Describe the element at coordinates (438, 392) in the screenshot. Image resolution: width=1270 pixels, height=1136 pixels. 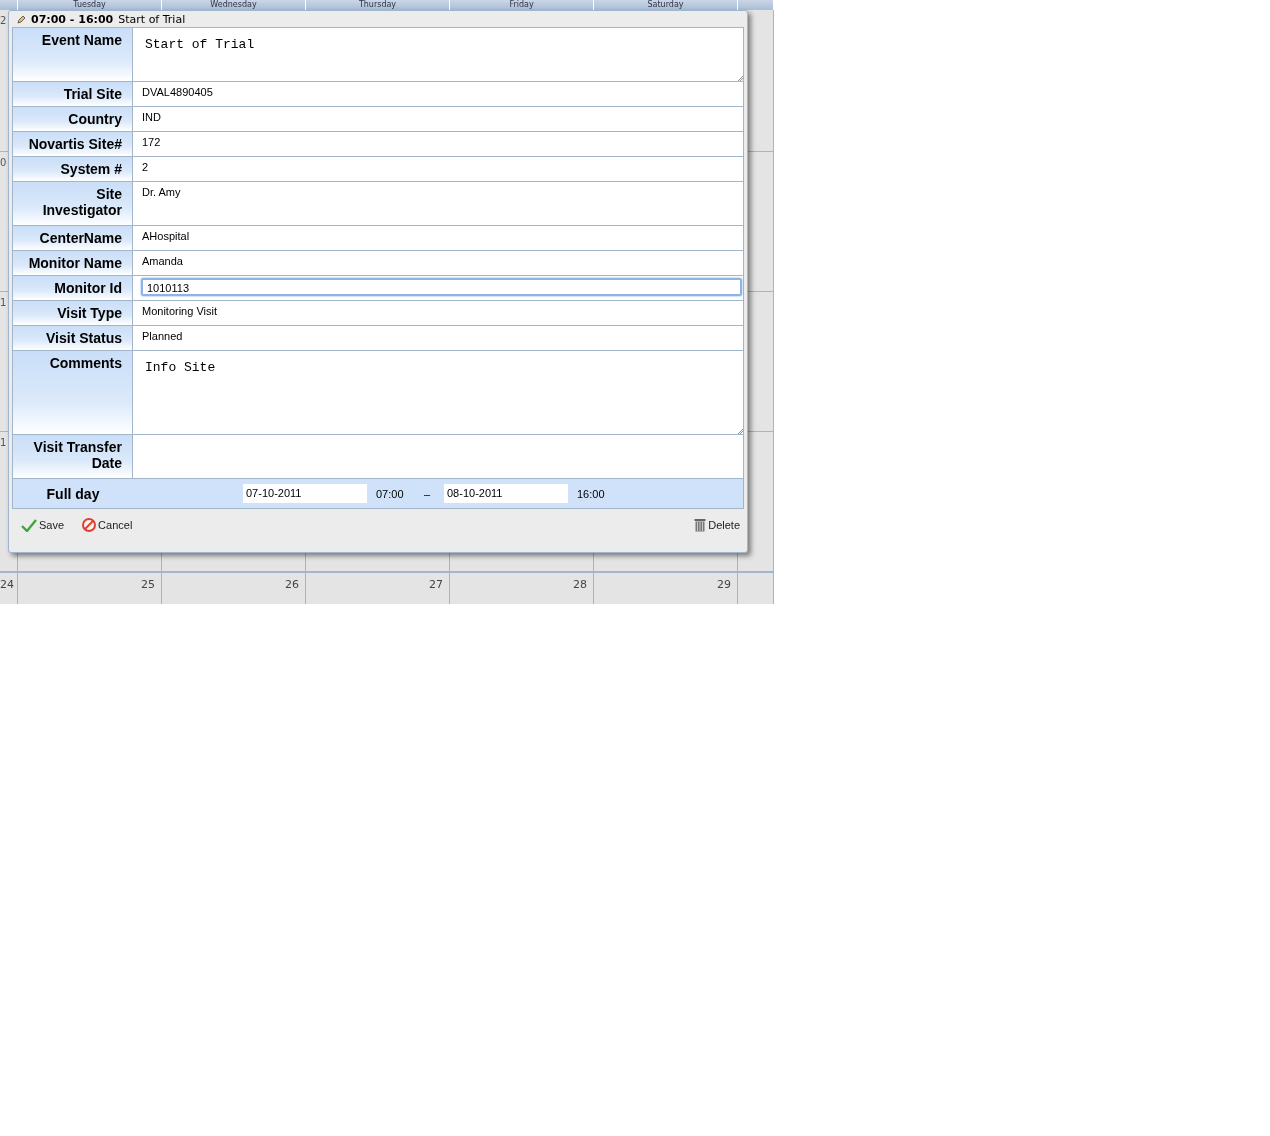
I see `text-area: Info Site` at that location.